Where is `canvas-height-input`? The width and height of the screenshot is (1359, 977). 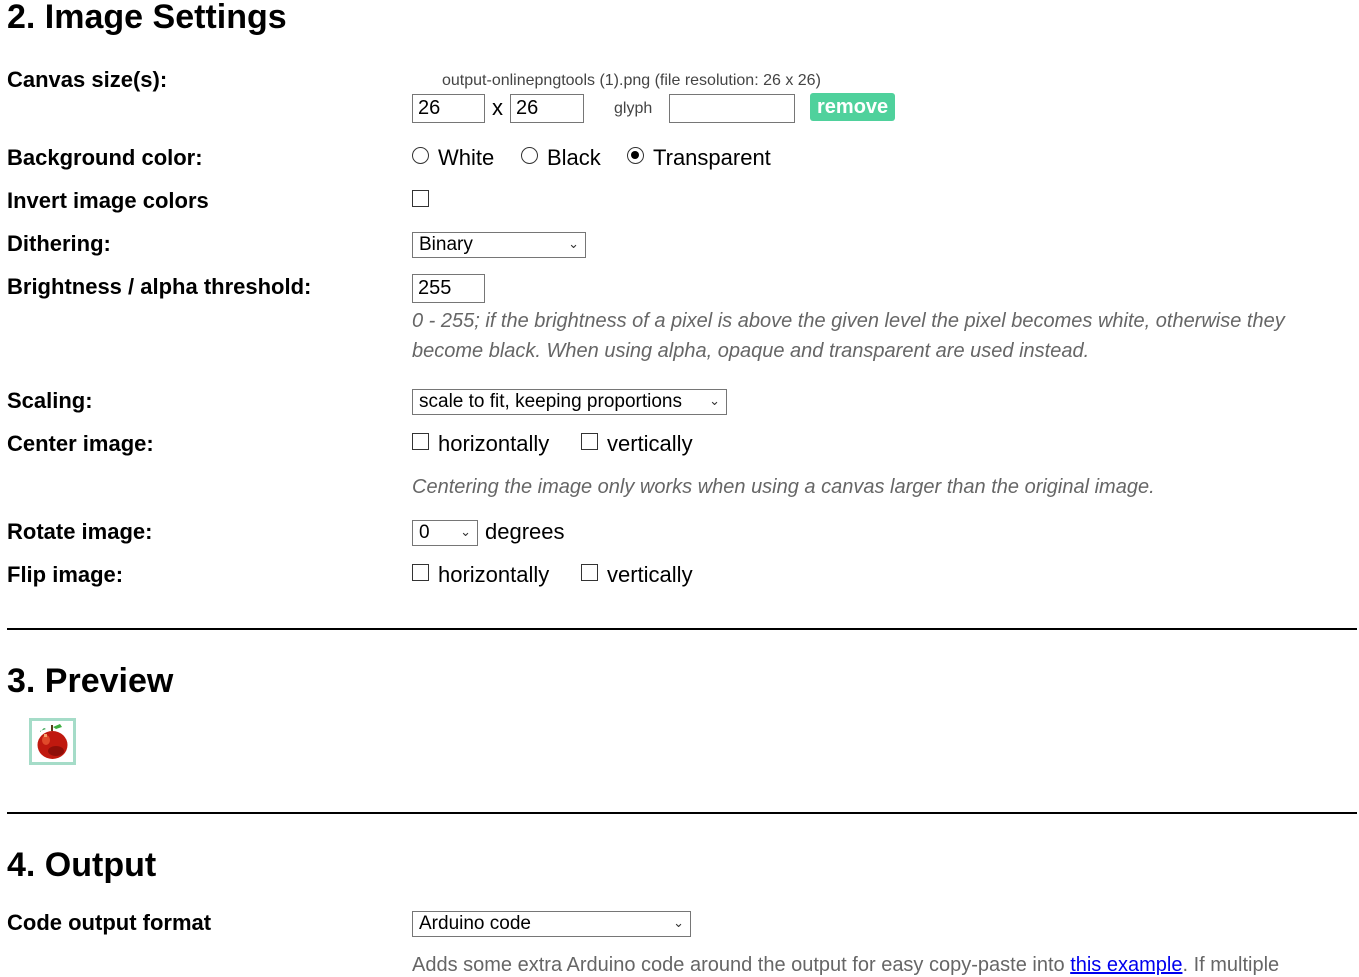 canvas-height-input is located at coordinates (547, 108).